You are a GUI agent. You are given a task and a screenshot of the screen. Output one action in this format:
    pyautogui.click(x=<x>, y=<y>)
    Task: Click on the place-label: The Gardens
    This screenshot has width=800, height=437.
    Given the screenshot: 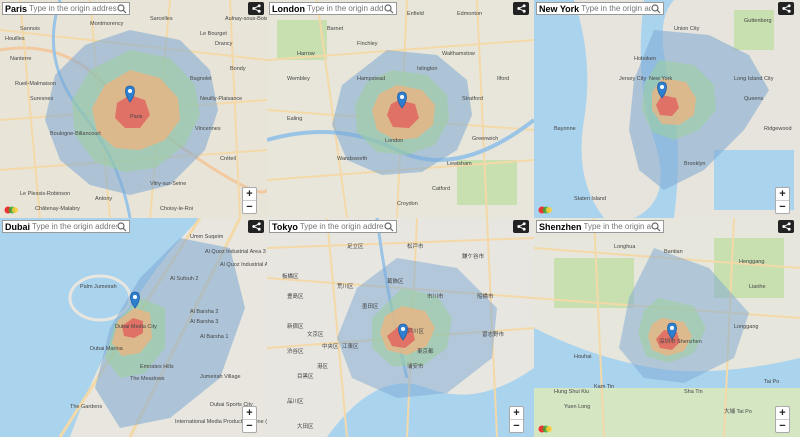 What is the action you would take?
    pyautogui.click(x=86, y=407)
    